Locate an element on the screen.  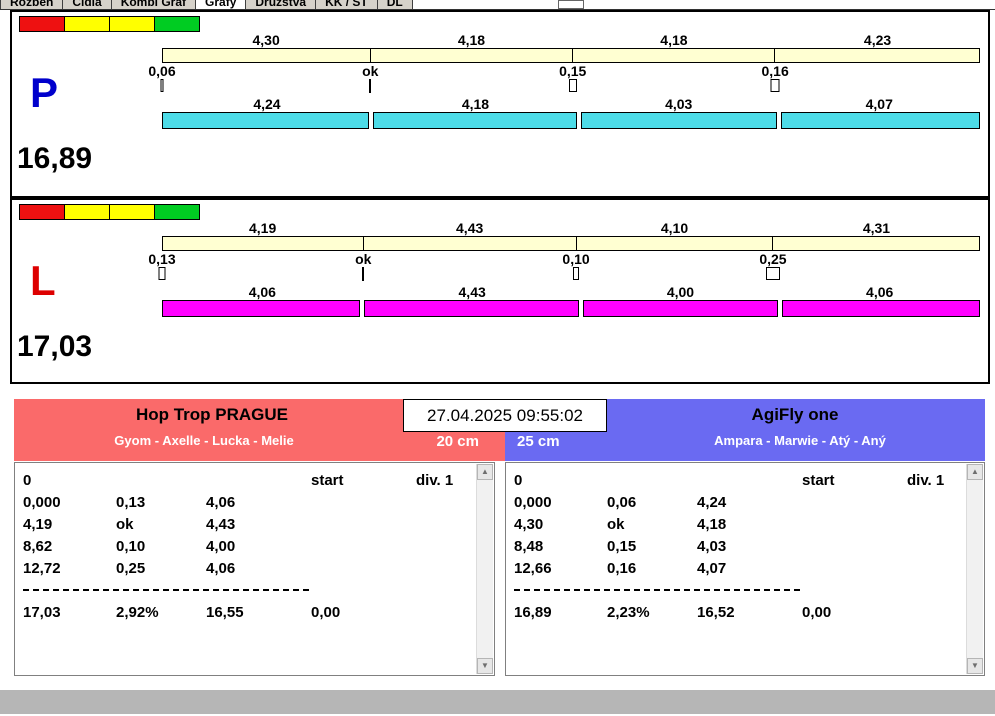
exchange-label: 0,25 is located at coordinates (773, 259).